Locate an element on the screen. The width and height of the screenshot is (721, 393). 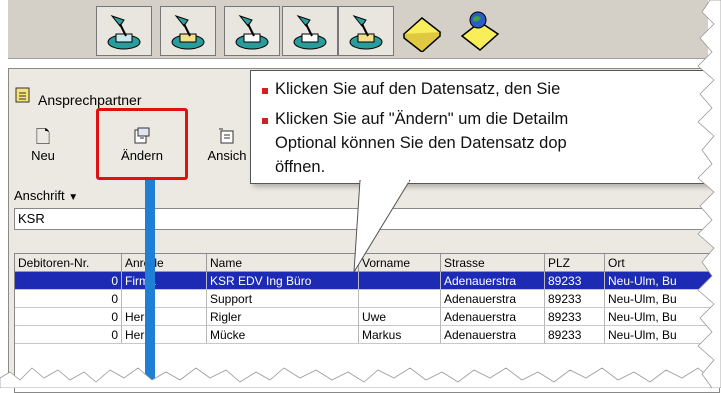
col-plz: PLZ is located at coordinates (575, 263).